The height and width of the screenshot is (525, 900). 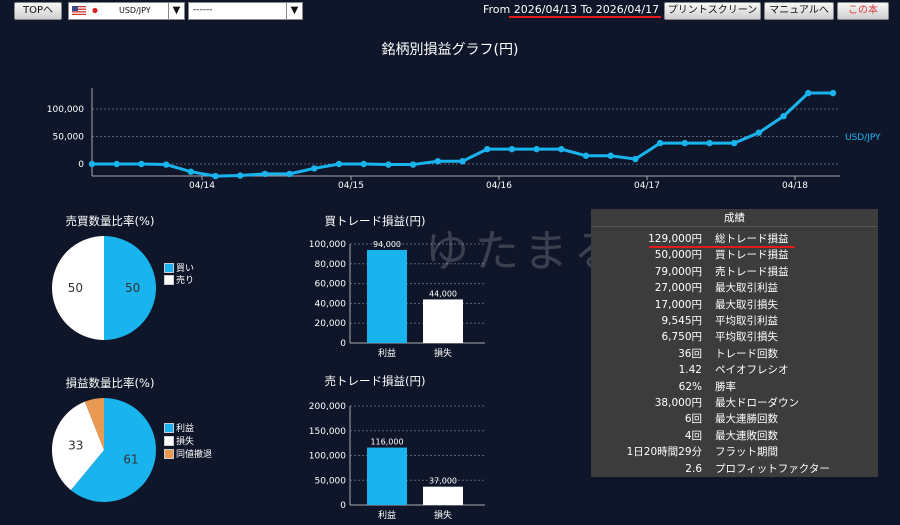 I want to click on stat-value: 2.6, so click(x=693, y=468).